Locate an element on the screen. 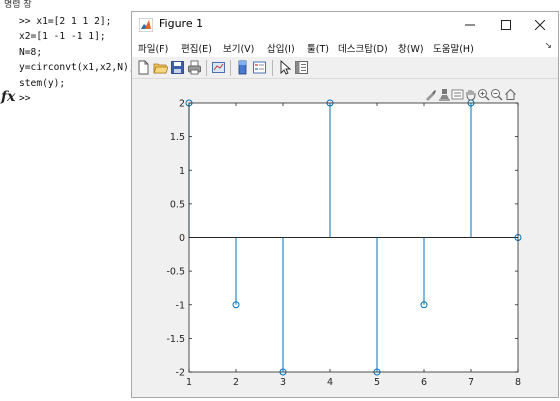 The image size is (560, 401). pan-icon is located at coordinates (470, 94).